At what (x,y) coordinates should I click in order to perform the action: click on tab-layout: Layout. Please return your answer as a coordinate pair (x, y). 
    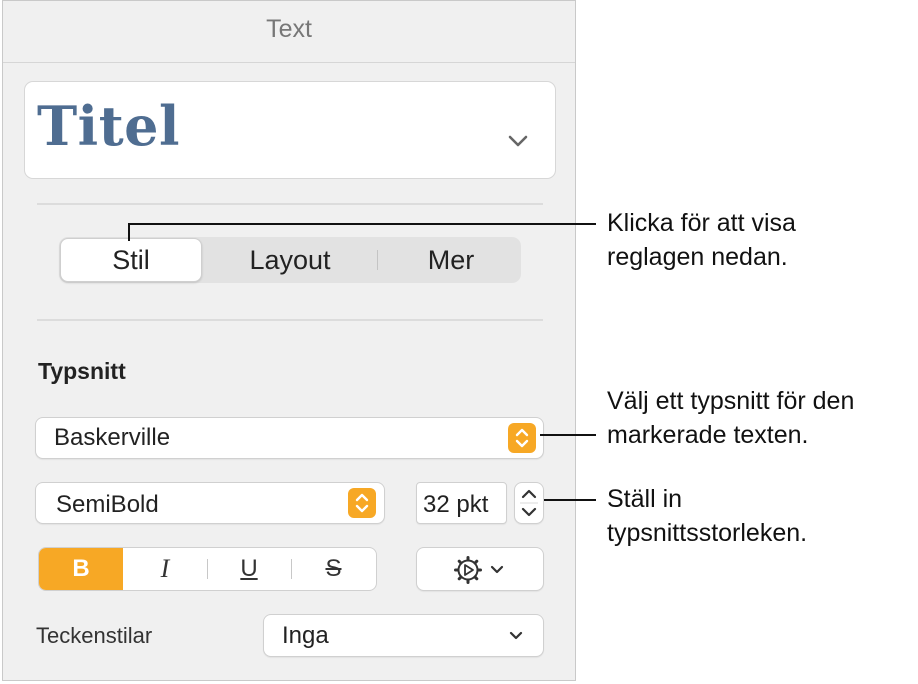
    Looking at the image, I should click on (290, 260).